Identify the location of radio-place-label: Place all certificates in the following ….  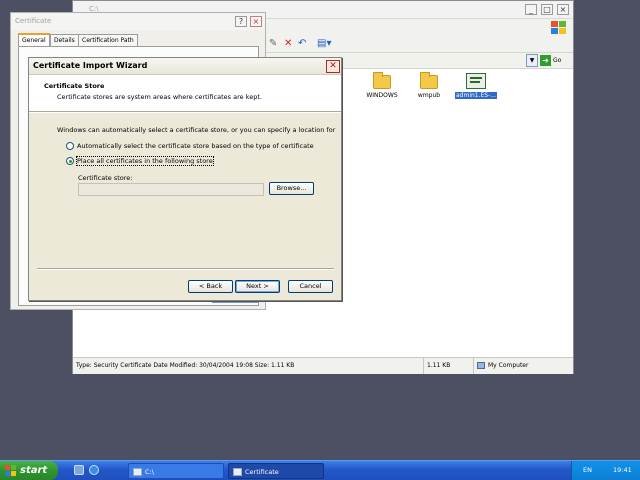
(145, 161).